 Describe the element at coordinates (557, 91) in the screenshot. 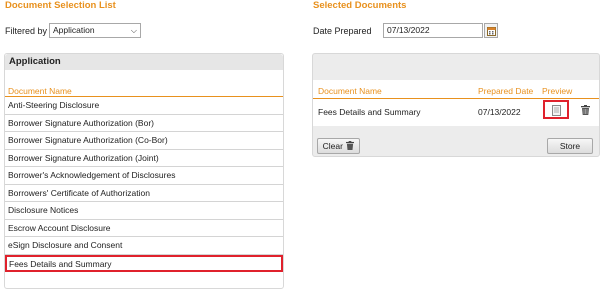

I see `col-preview: Preview` at that location.